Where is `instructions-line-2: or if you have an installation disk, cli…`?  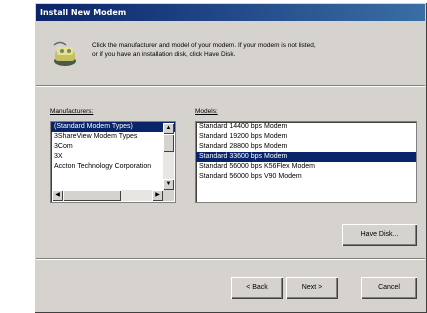
instructions-line-2: or if you have an installation disk, cli… is located at coordinates (164, 54).